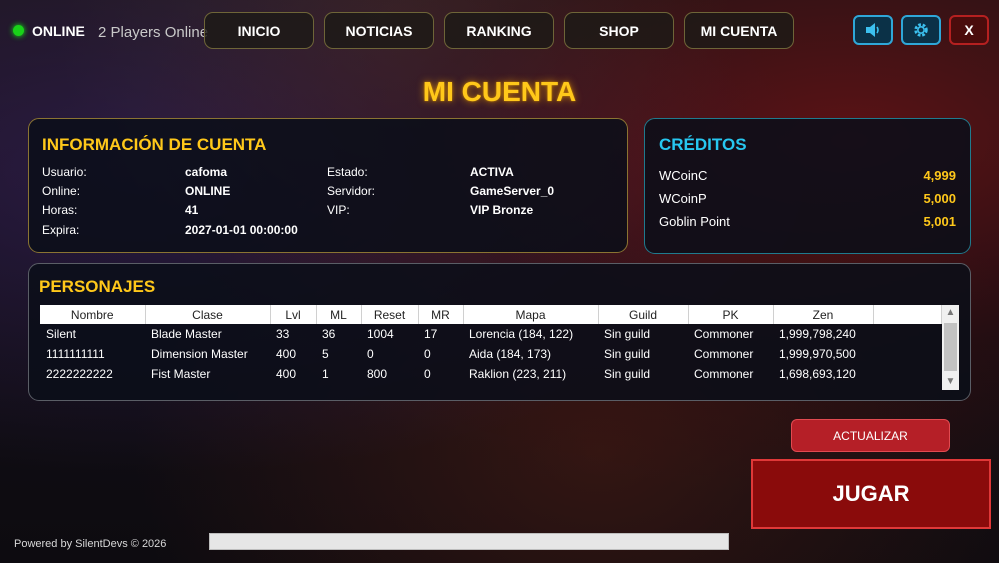  I want to click on state-value: ACTIVA, so click(492, 172).